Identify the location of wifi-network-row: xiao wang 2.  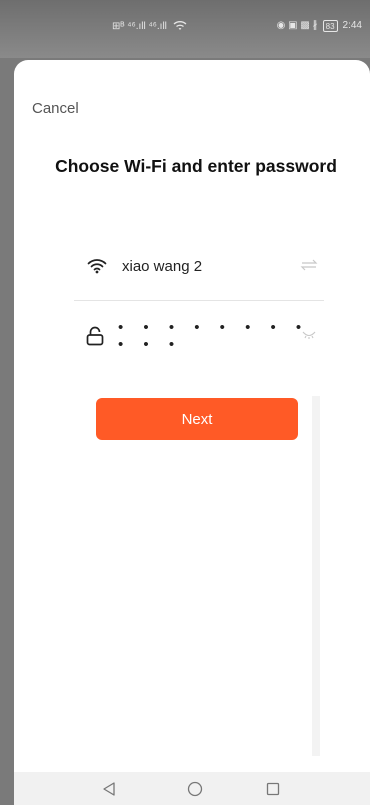
(202, 266).